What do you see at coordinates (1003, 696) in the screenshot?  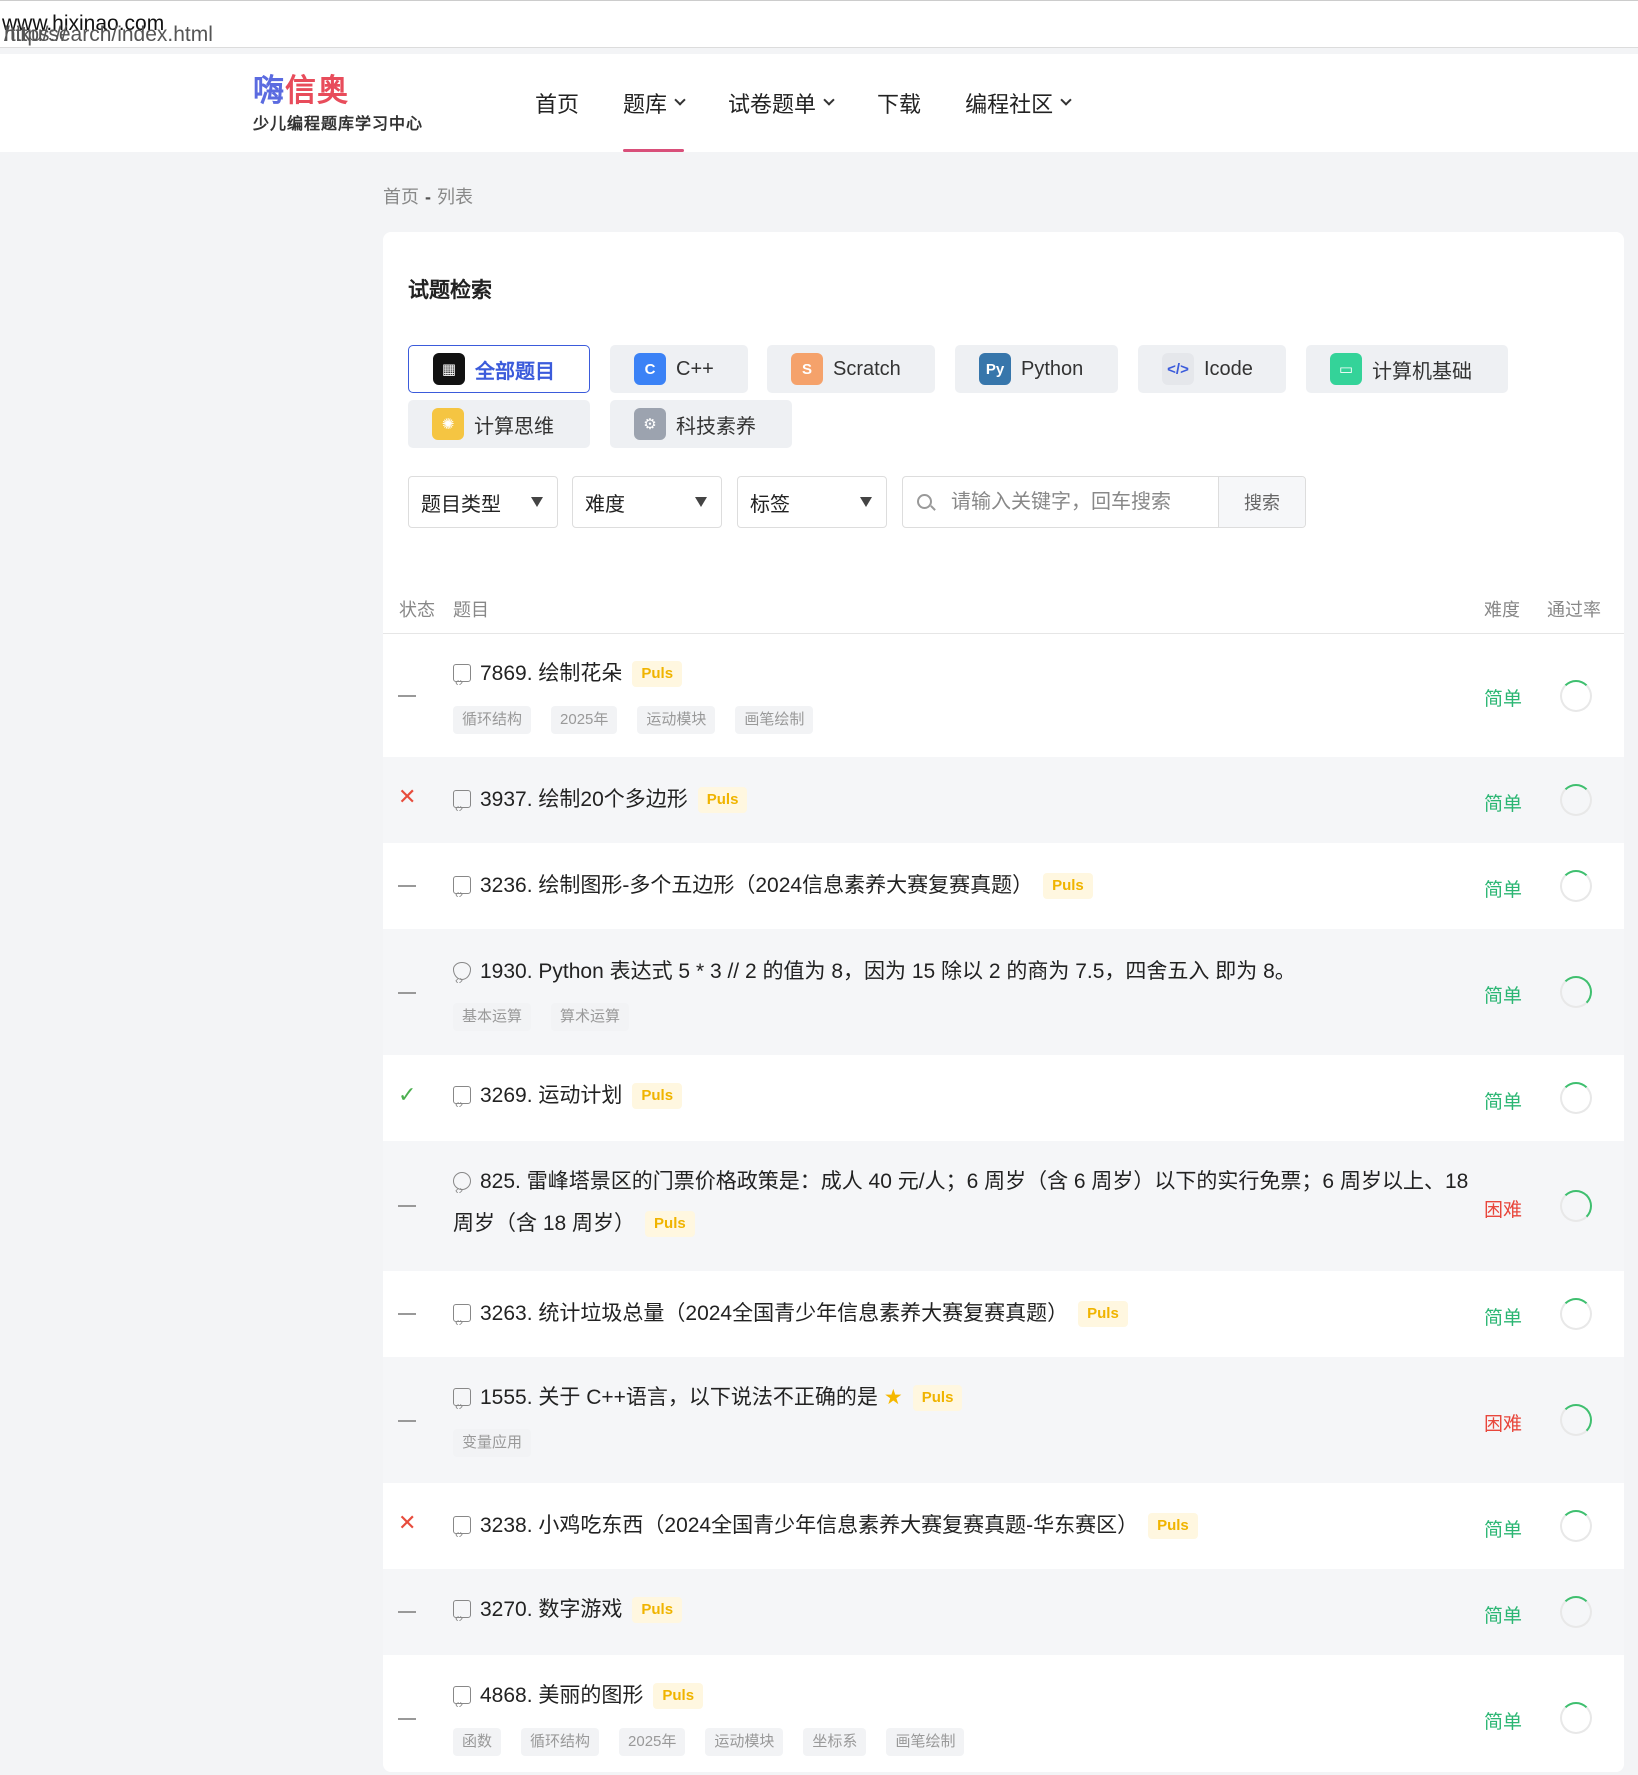 I see `table-row: 7869. 绘制花朵 Puls 循环结构 2025年运动模块画笔绘制 简单` at bounding box center [1003, 696].